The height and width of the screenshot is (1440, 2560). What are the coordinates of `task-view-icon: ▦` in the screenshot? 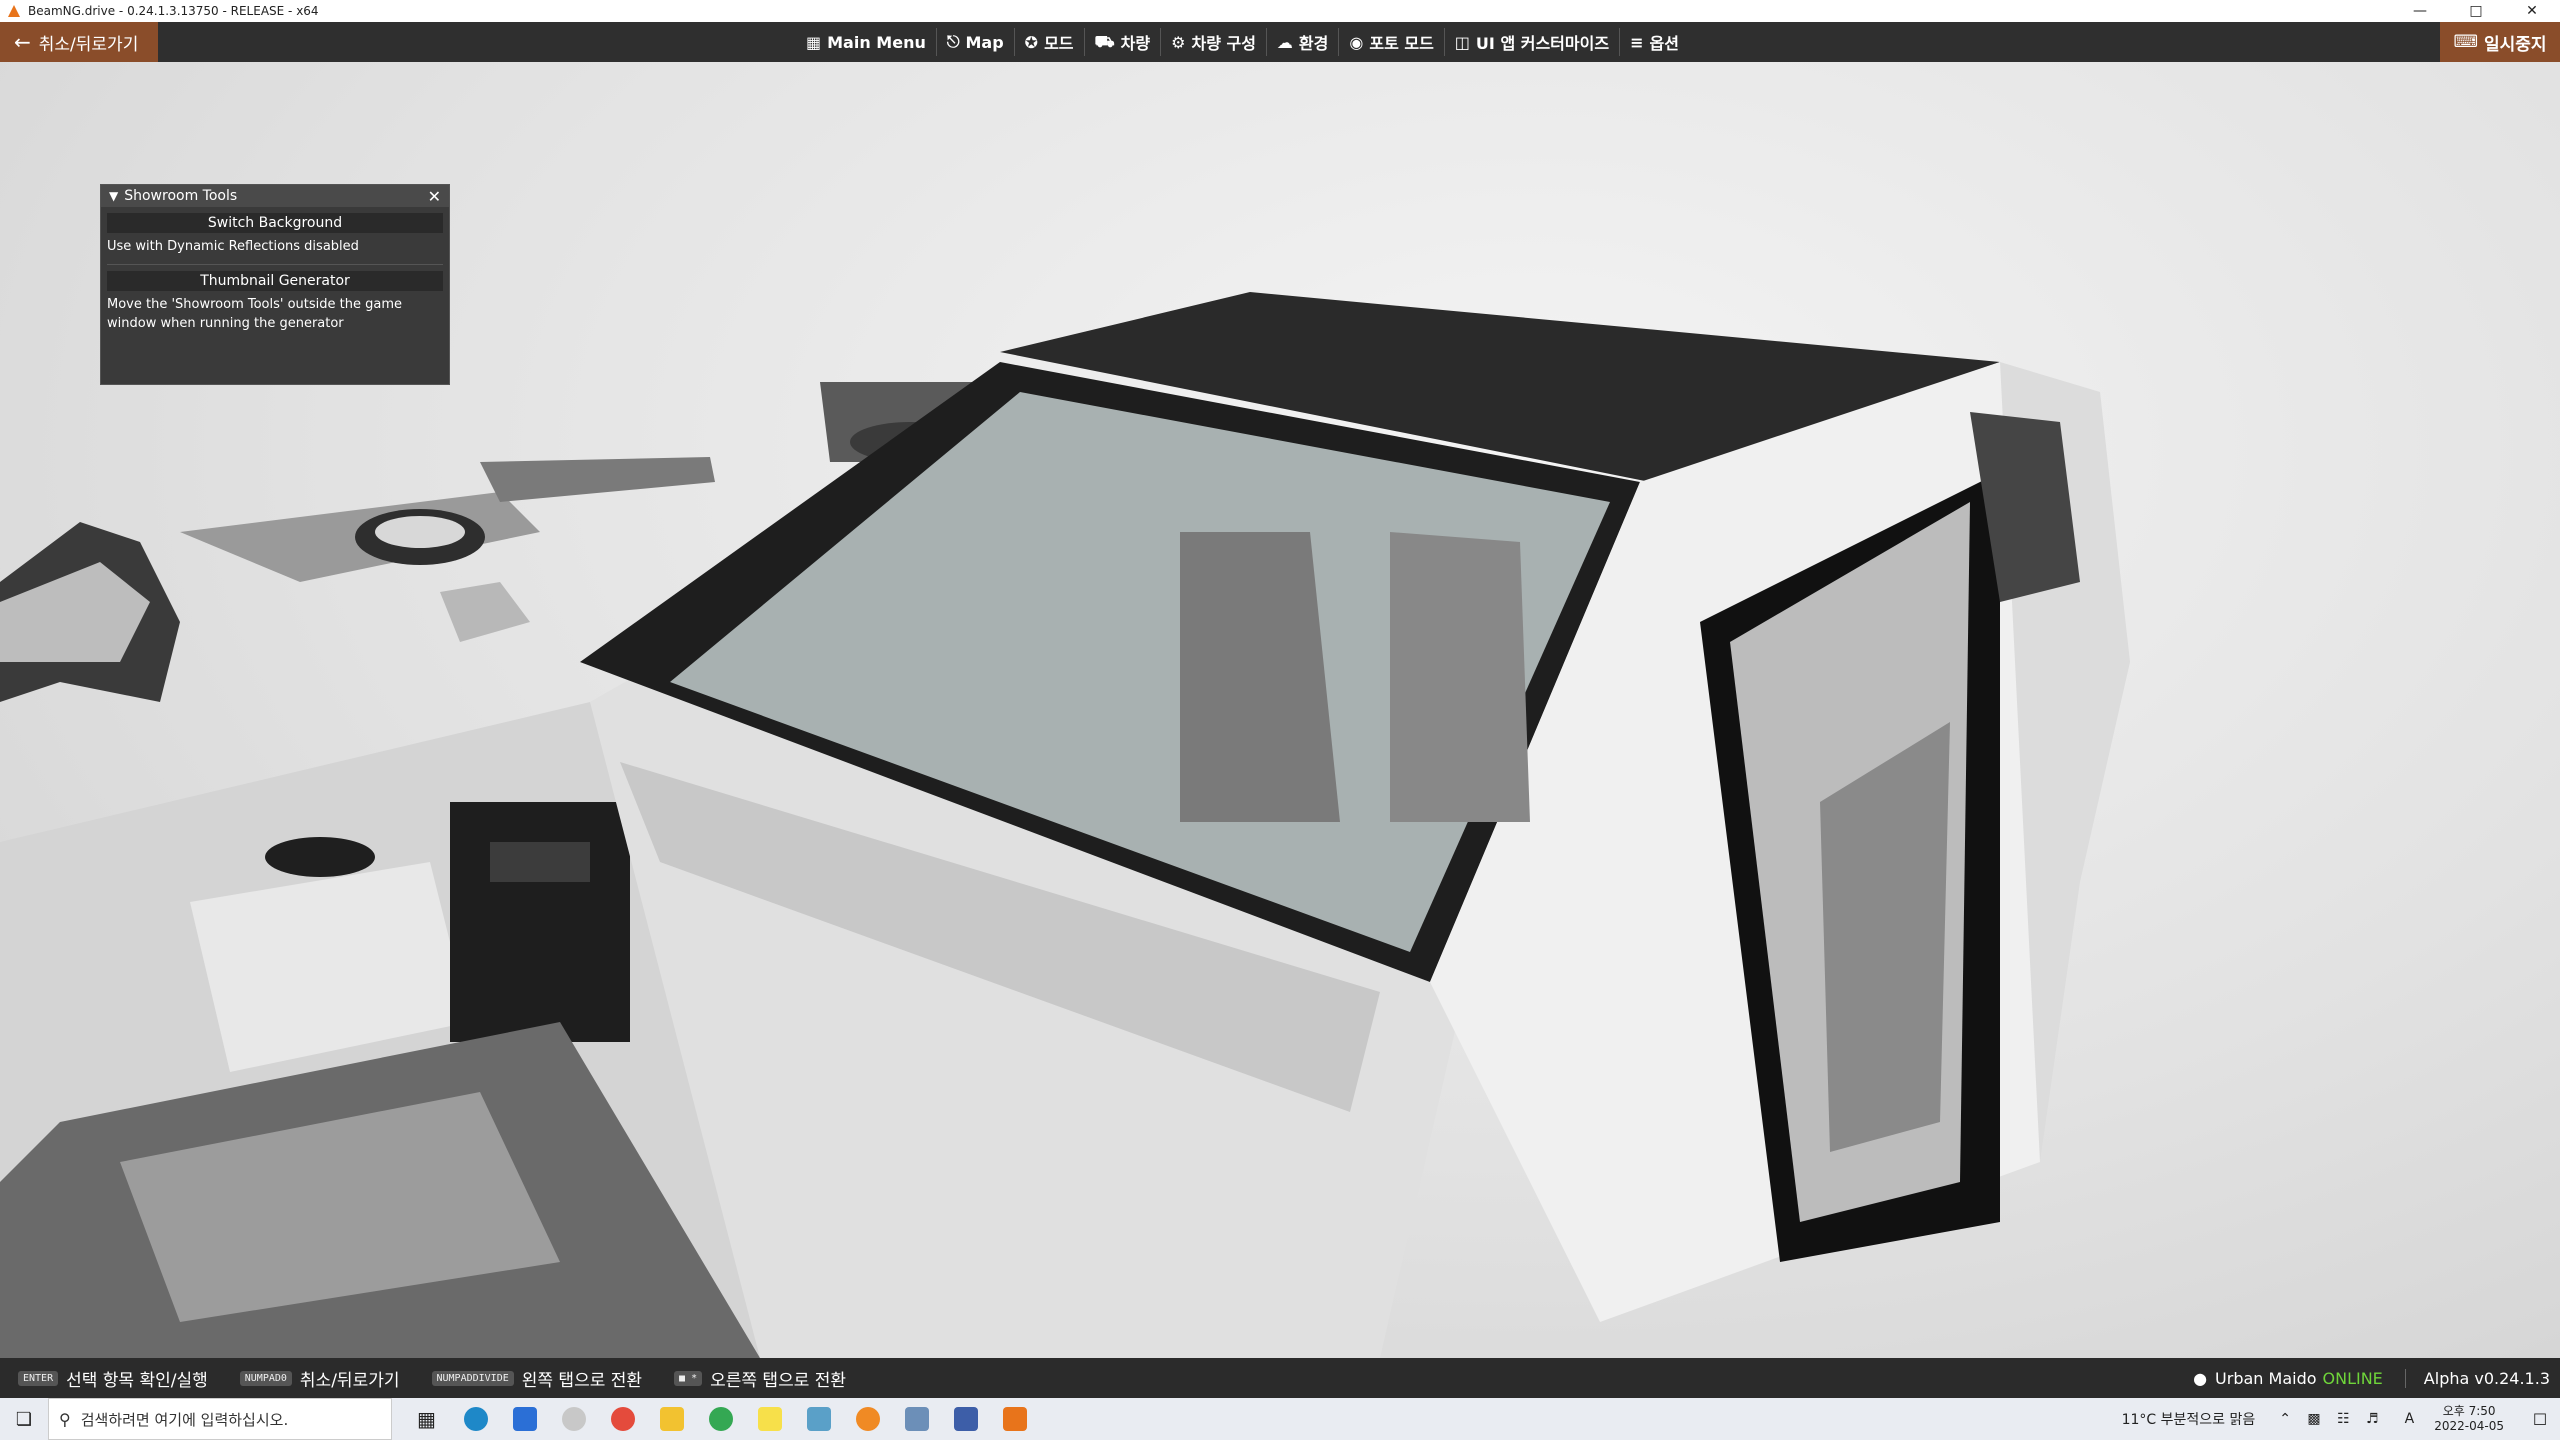 It's located at (426, 1419).